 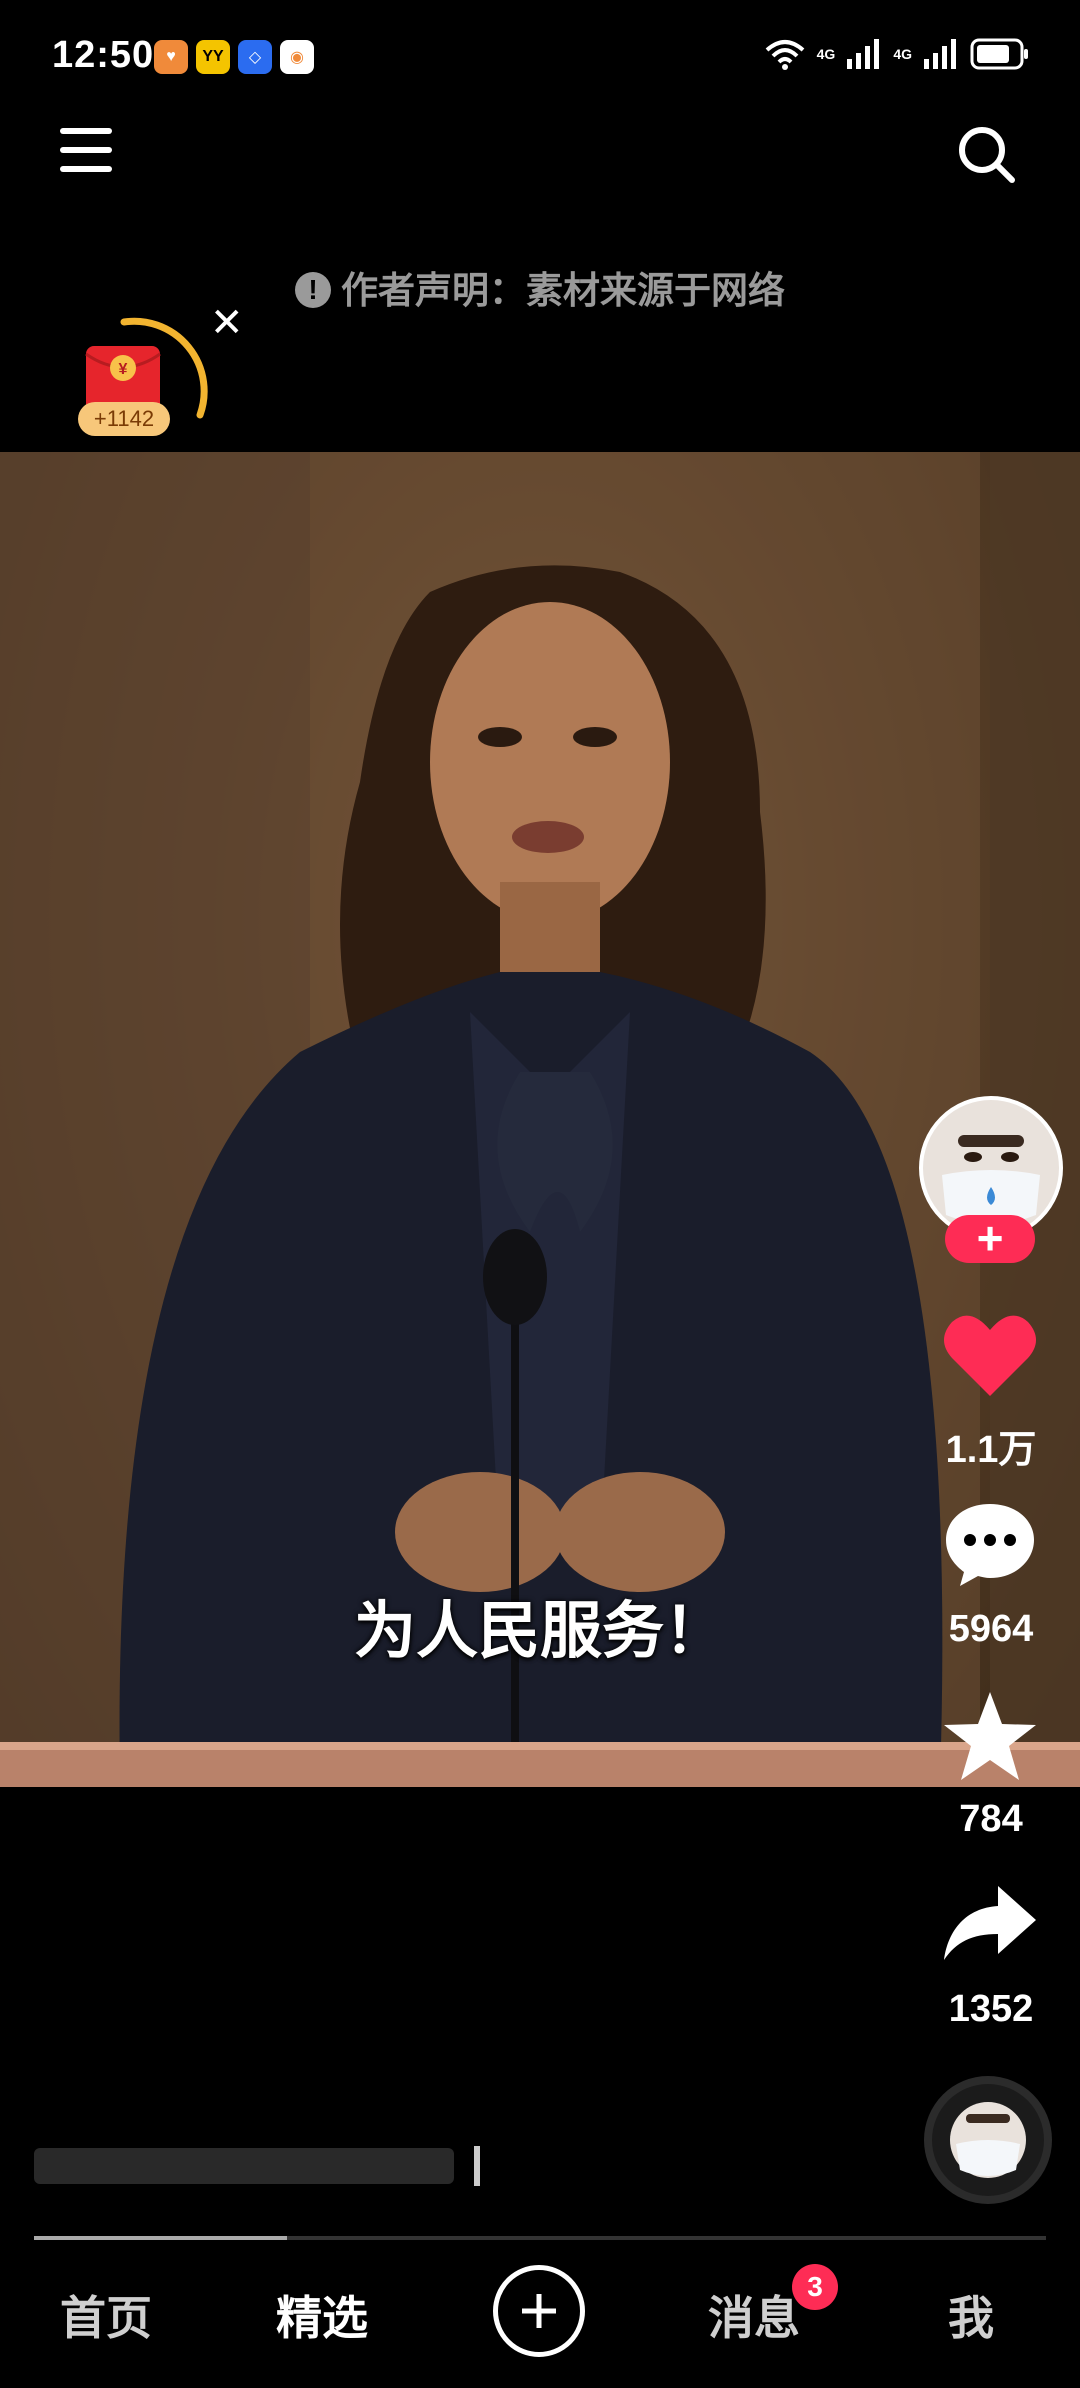 I want to click on battery-icon, so click(x=999, y=54).